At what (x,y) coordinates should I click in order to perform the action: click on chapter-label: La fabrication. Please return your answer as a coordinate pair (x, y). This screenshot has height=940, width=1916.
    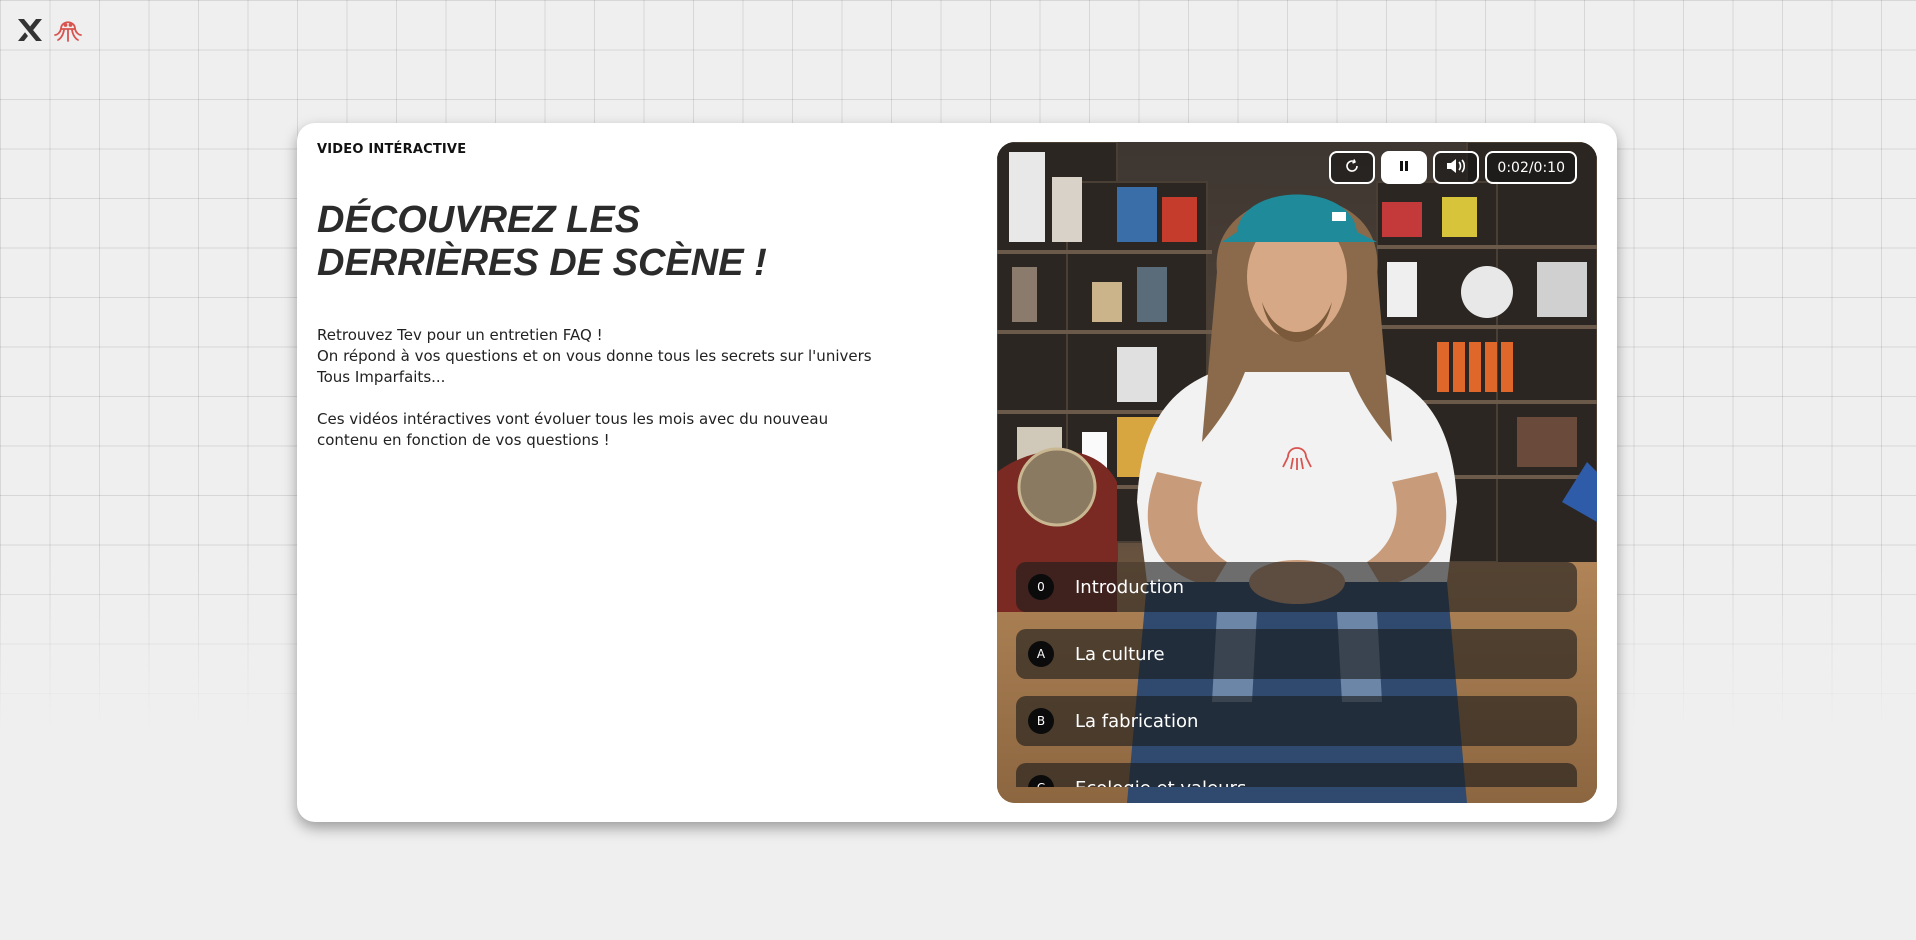
    Looking at the image, I should click on (1137, 721).